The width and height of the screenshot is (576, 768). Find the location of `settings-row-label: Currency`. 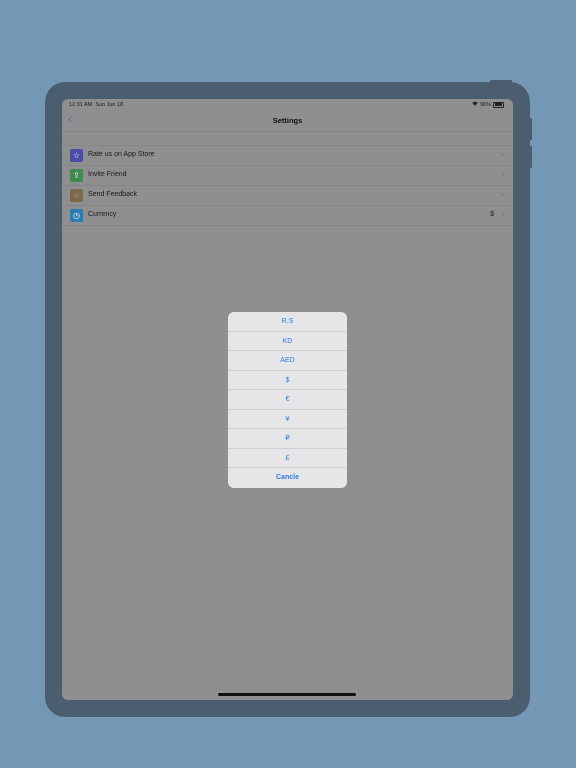

settings-row-label: Currency is located at coordinates (102, 214).